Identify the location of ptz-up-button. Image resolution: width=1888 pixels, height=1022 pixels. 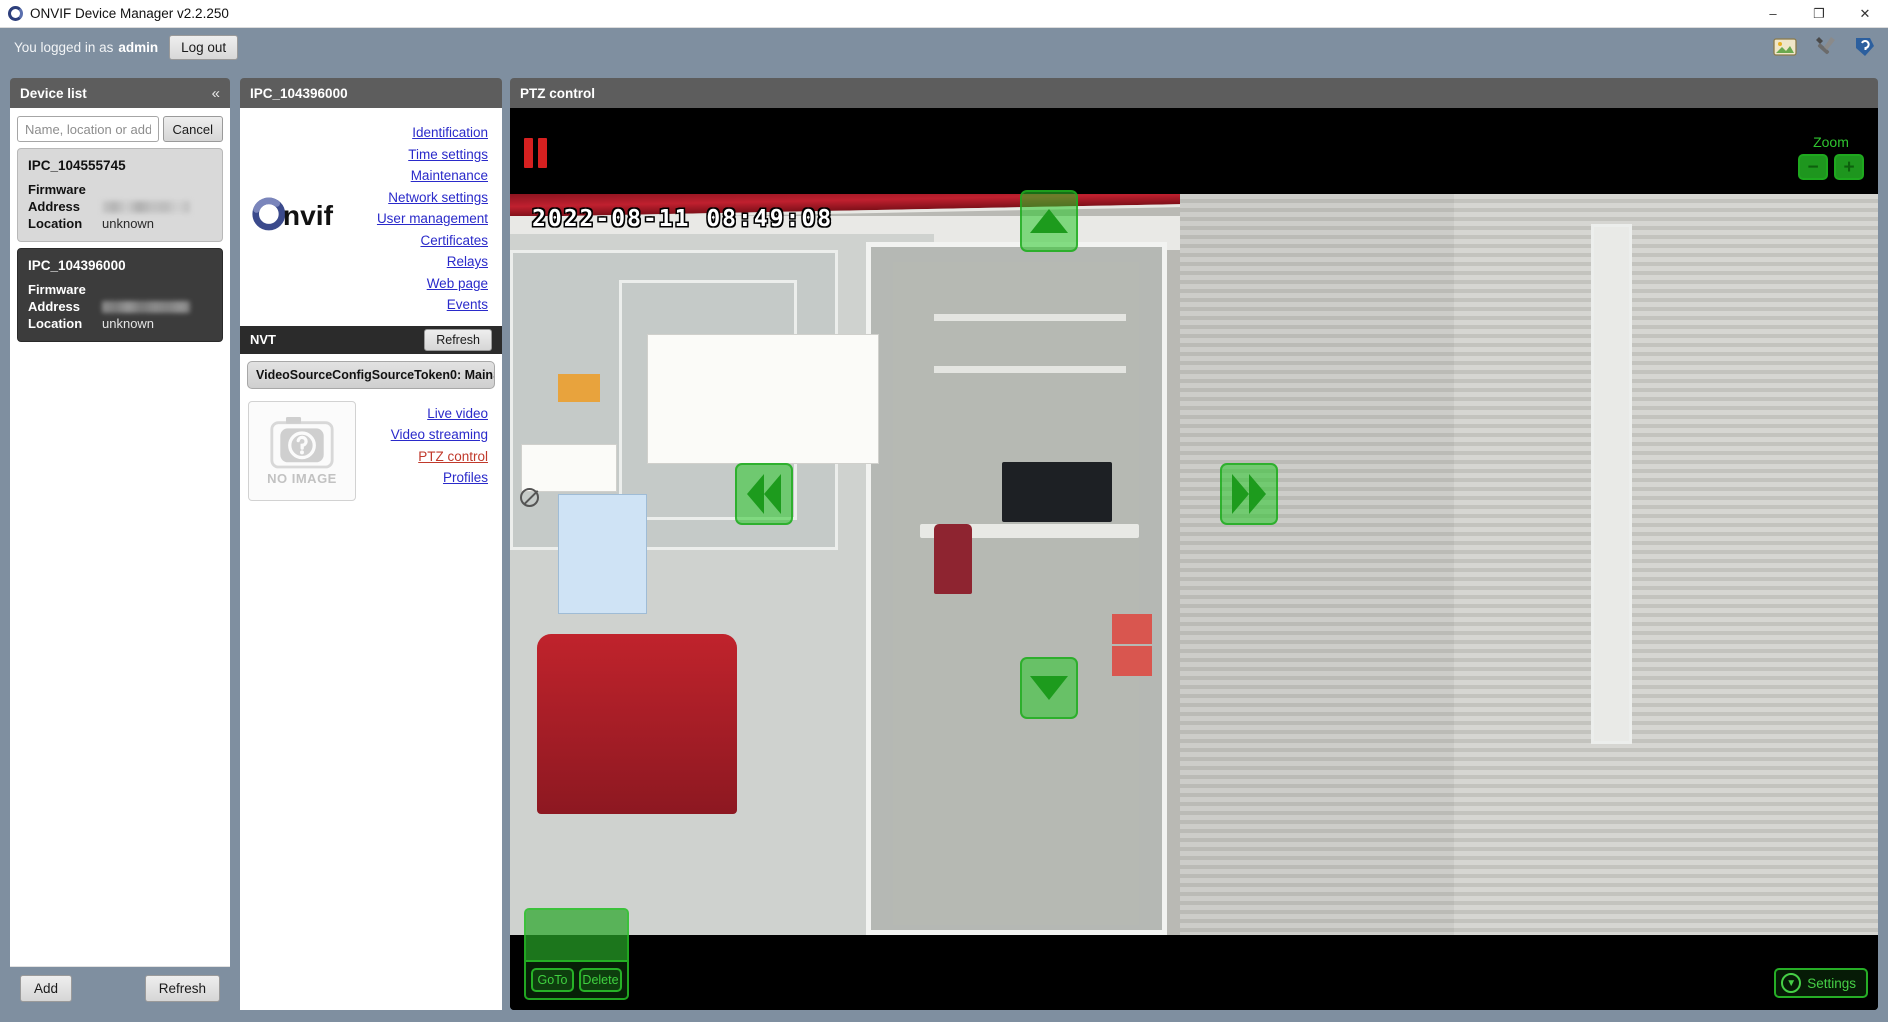
(1049, 221).